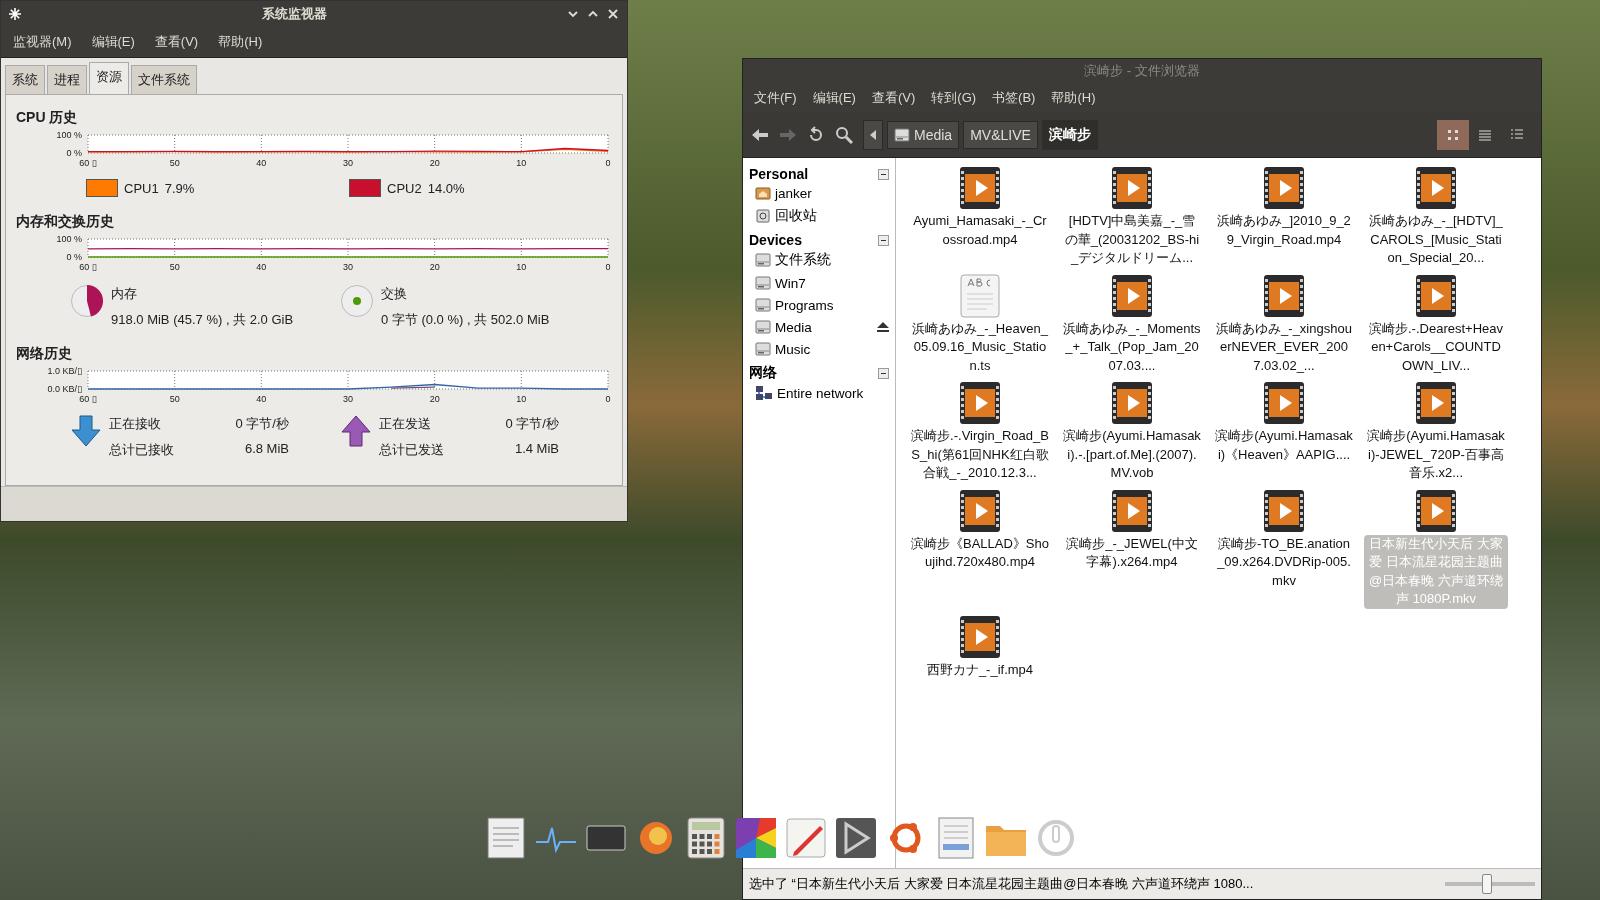 The height and width of the screenshot is (900, 1600). What do you see at coordinates (124, 294) in the screenshot?
I see `usage-label: 内存` at bounding box center [124, 294].